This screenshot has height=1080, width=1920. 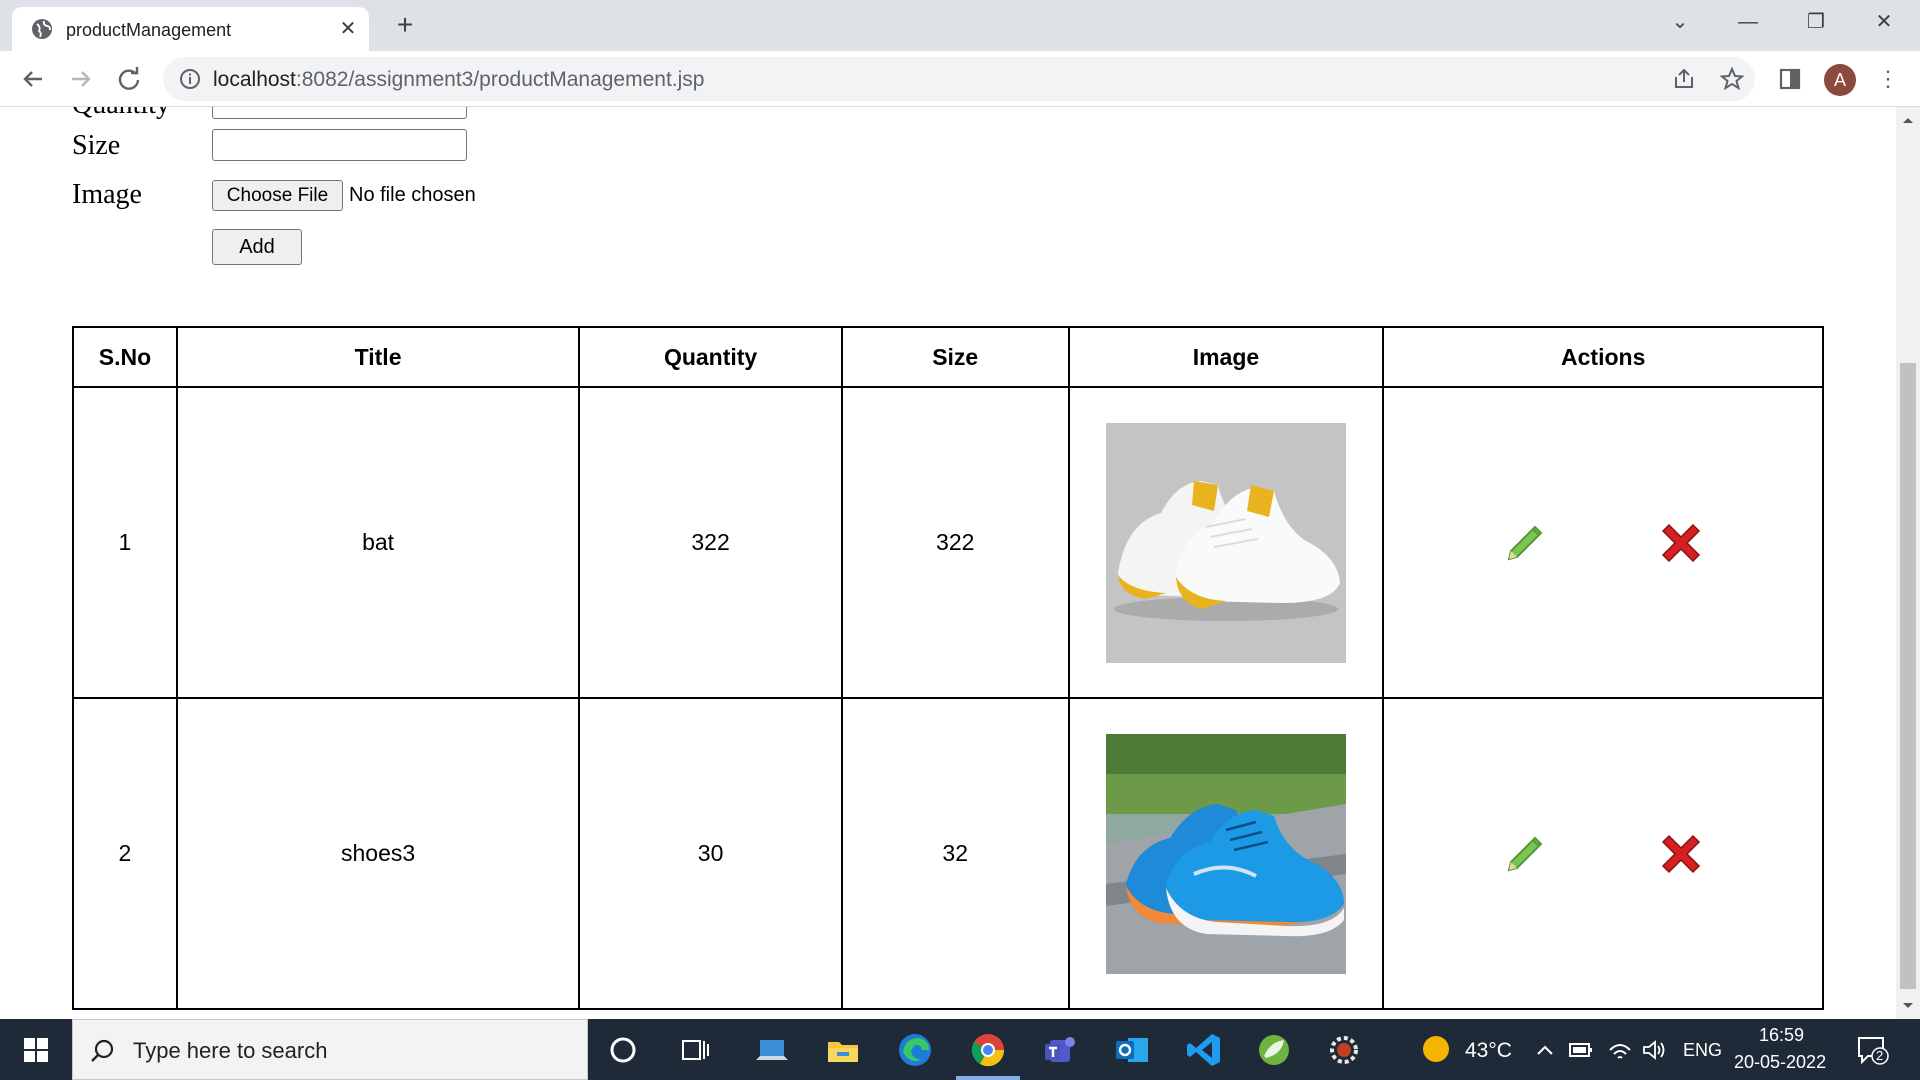 What do you see at coordinates (36, 1049) in the screenshot?
I see `windows-start-icon` at bounding box center [36, 1049].